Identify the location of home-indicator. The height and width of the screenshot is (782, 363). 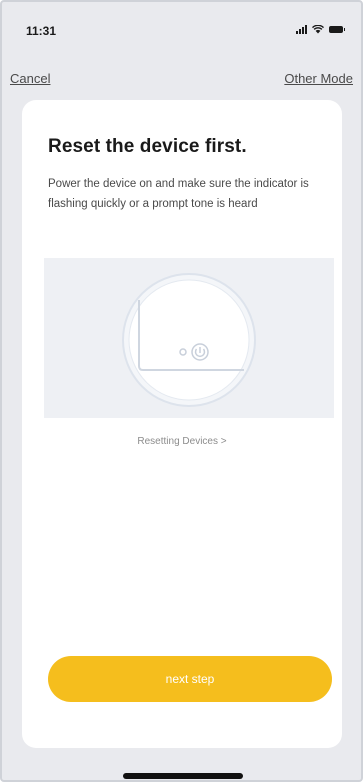
(183, 776).